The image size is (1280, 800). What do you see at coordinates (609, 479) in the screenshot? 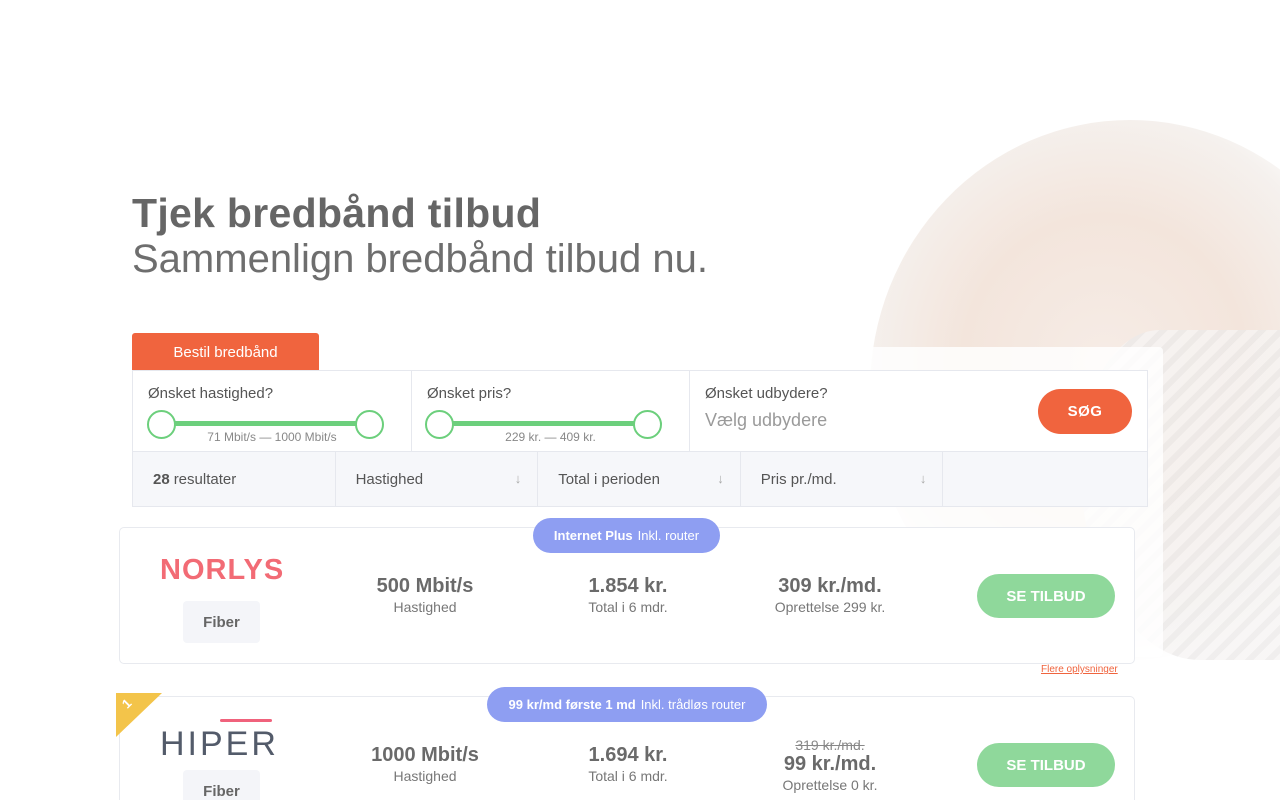
I see `sort-total-label: Total i perioden` at bounding box center [609, 479].